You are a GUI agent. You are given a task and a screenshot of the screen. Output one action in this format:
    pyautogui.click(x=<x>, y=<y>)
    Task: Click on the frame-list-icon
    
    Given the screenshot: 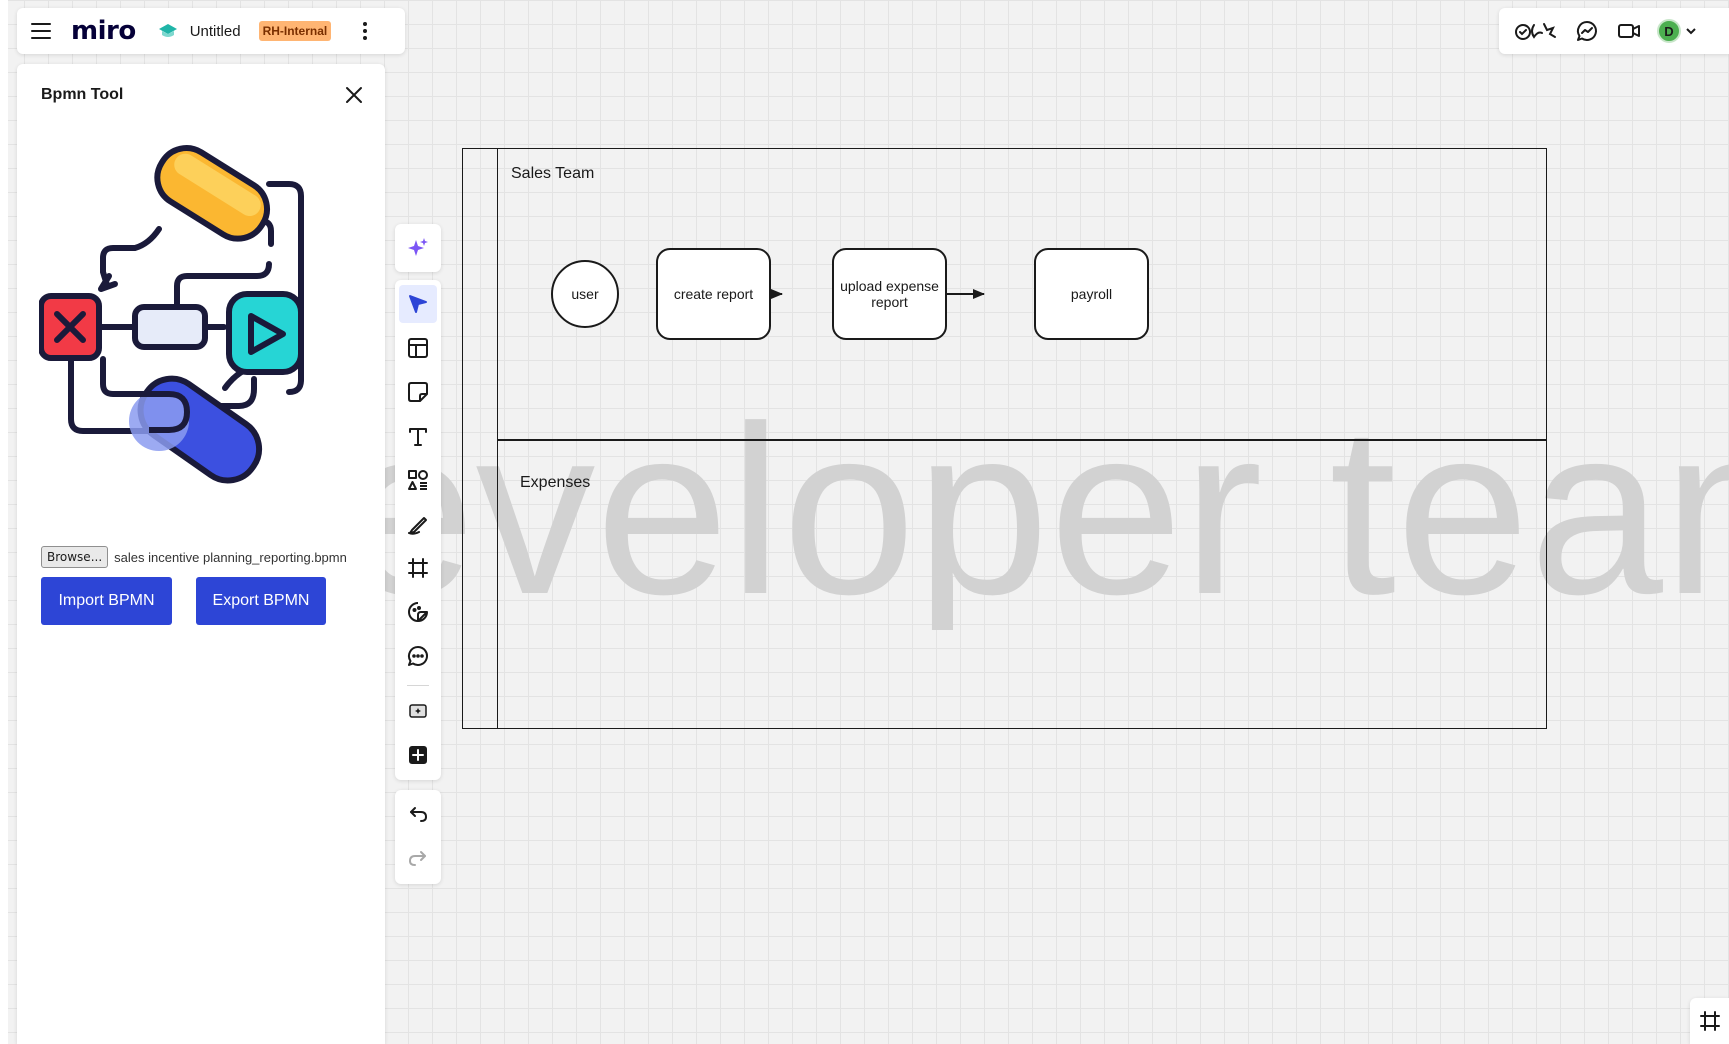 What is the action you would take?
    pyautogui.click(x=1709, y=1021)
    